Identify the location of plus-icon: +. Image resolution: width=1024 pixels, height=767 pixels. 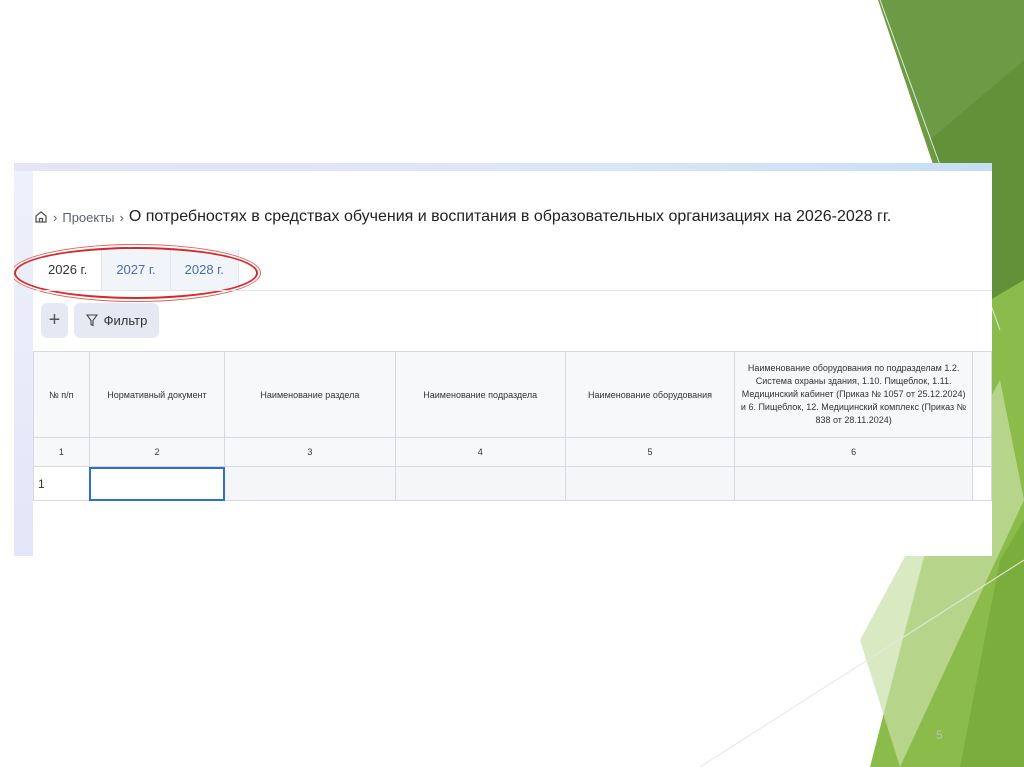
(54, 320).